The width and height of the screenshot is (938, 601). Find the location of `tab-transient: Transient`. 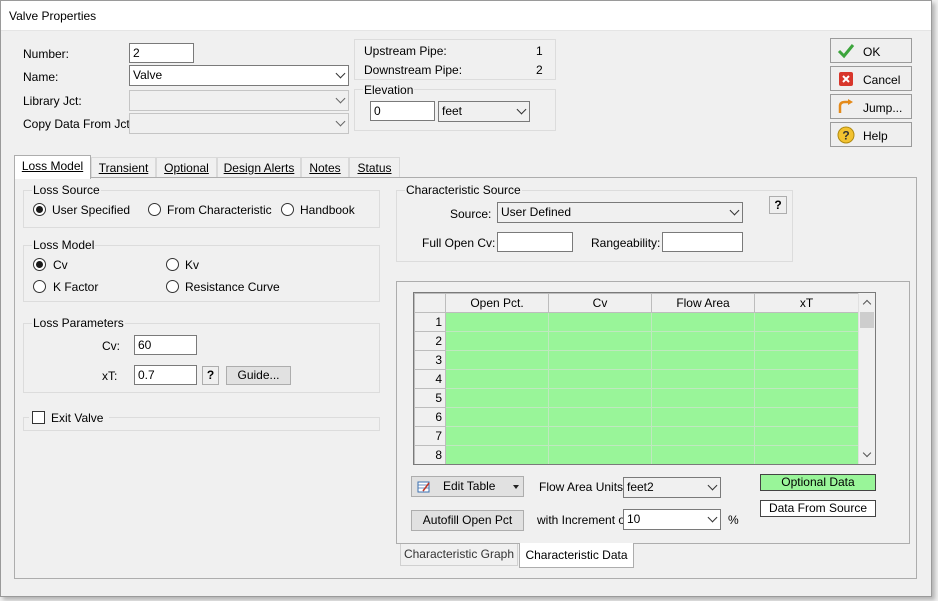

tab-transient: Transient is located at coordinates (123, 168).